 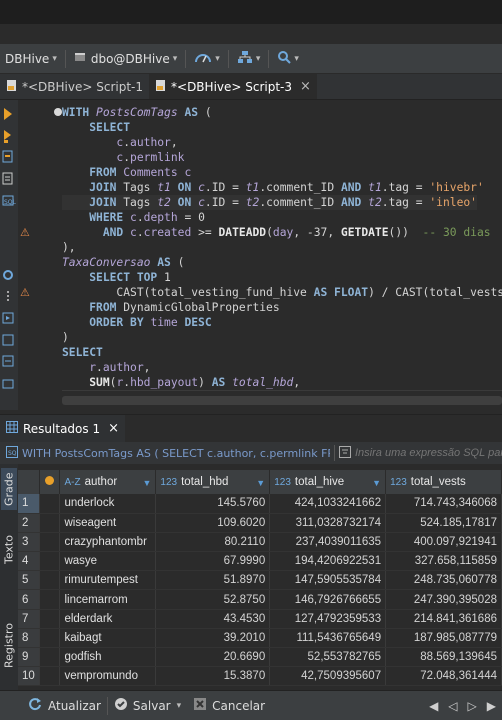 What do you see at coordinates (7, 178) in the screenshot?
I see `notes-icon` at bounding box center [7, 178].